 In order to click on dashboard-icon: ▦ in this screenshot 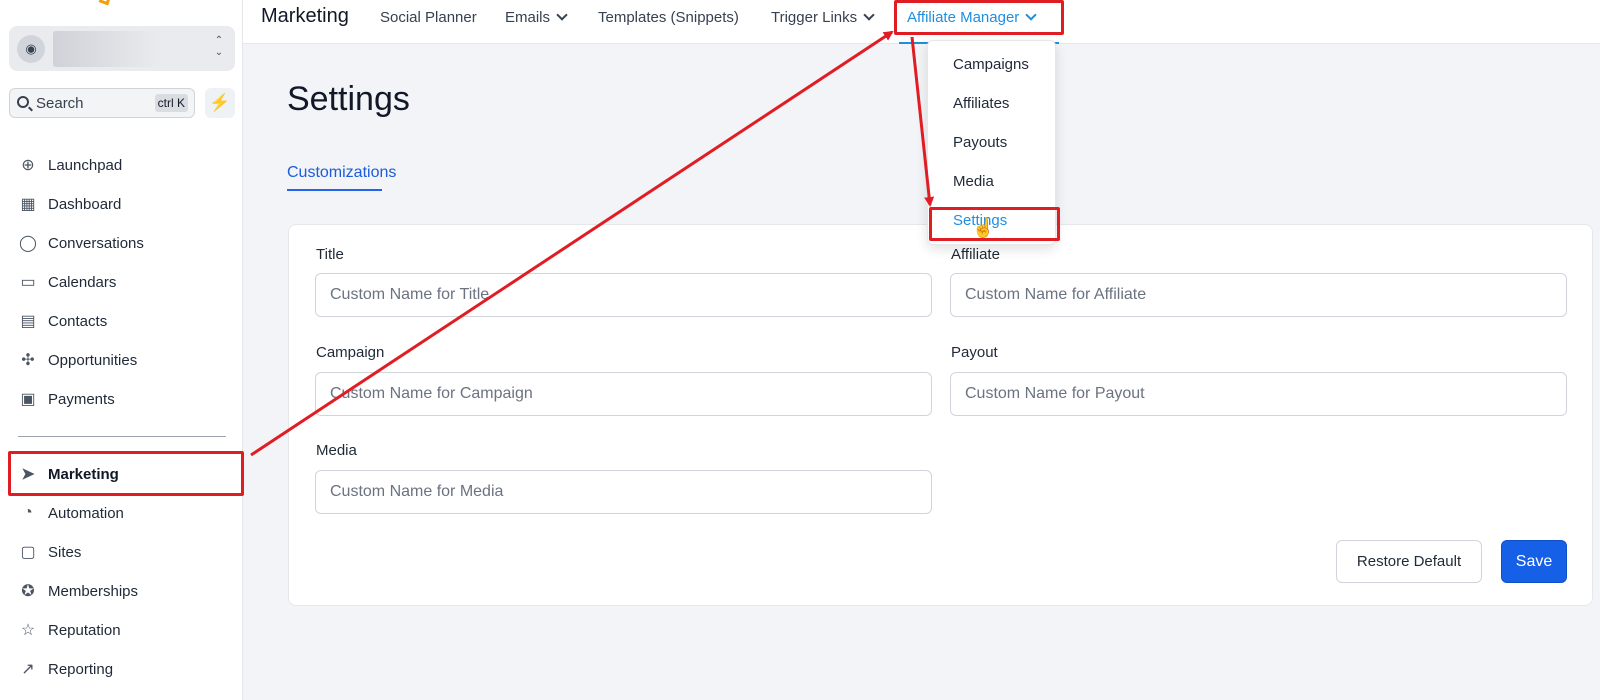, I will do `click(28, 204)`.